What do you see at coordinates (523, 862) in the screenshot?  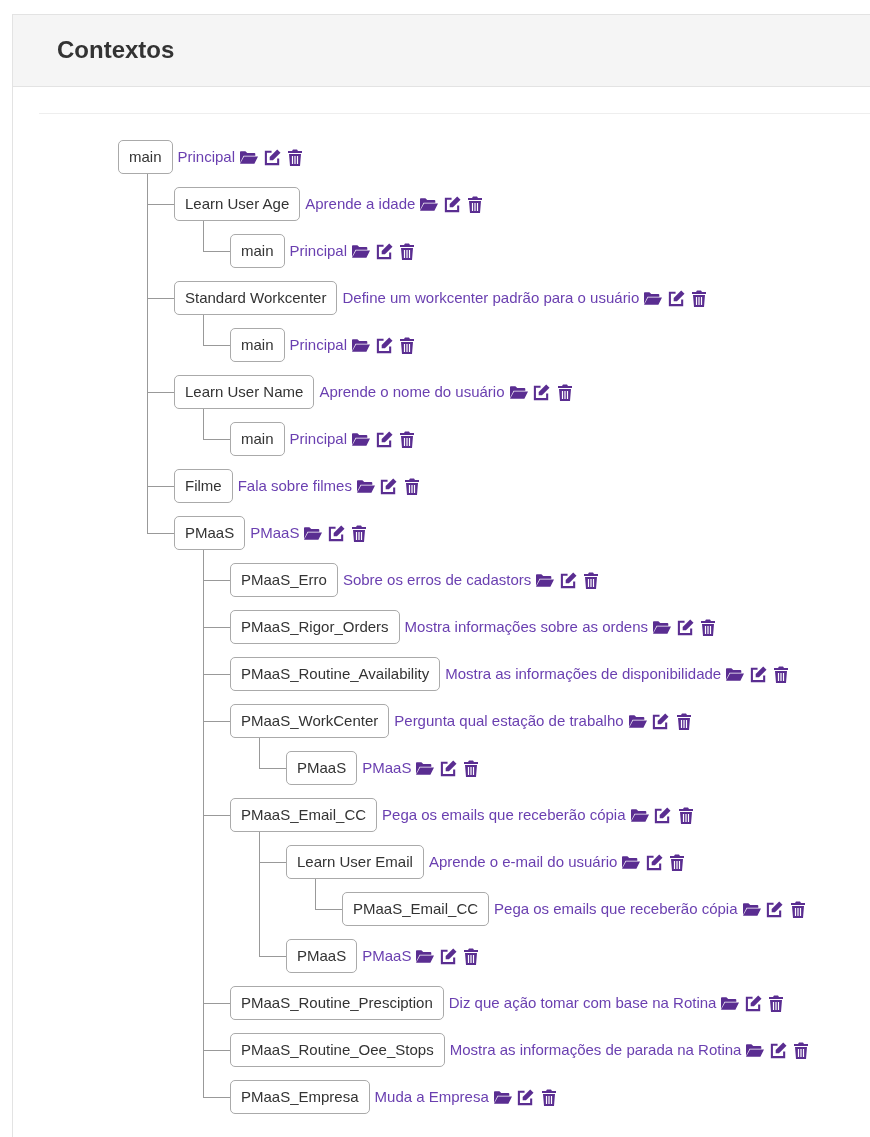 I see `context-description-link: Aprende o e-mail do usuário` at bounding box center [523, 862].